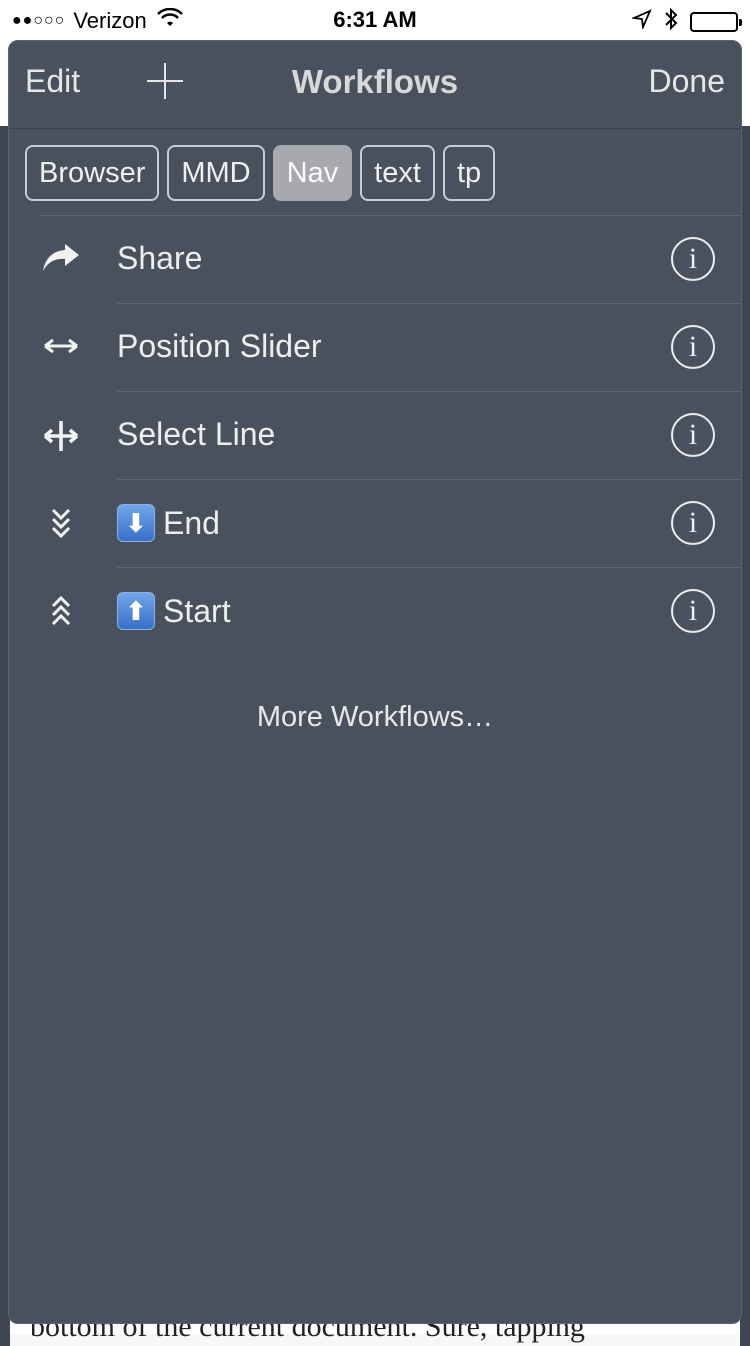 This screenshot has height=1346, width=750. I want to click on workflow-row-position-slider: Position Slider i, so click(375, 348).